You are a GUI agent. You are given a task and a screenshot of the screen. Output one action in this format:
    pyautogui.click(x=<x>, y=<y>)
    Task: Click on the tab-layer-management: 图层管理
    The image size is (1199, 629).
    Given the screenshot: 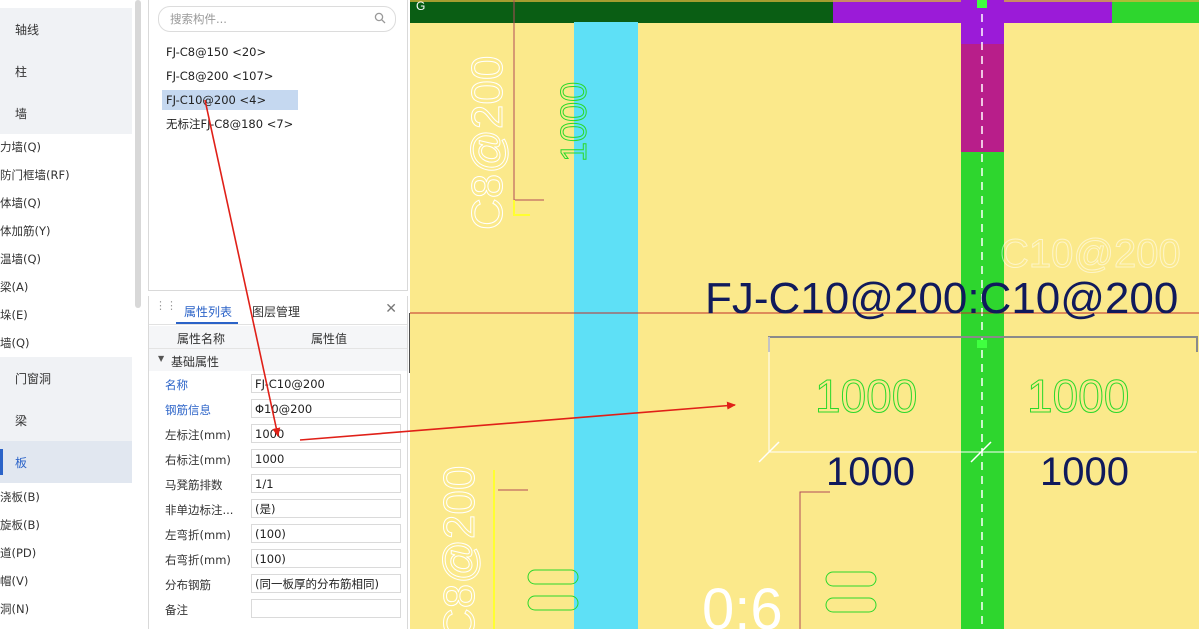 What is the action you would take?
    pyautogui.click(x=276, y=311)
    